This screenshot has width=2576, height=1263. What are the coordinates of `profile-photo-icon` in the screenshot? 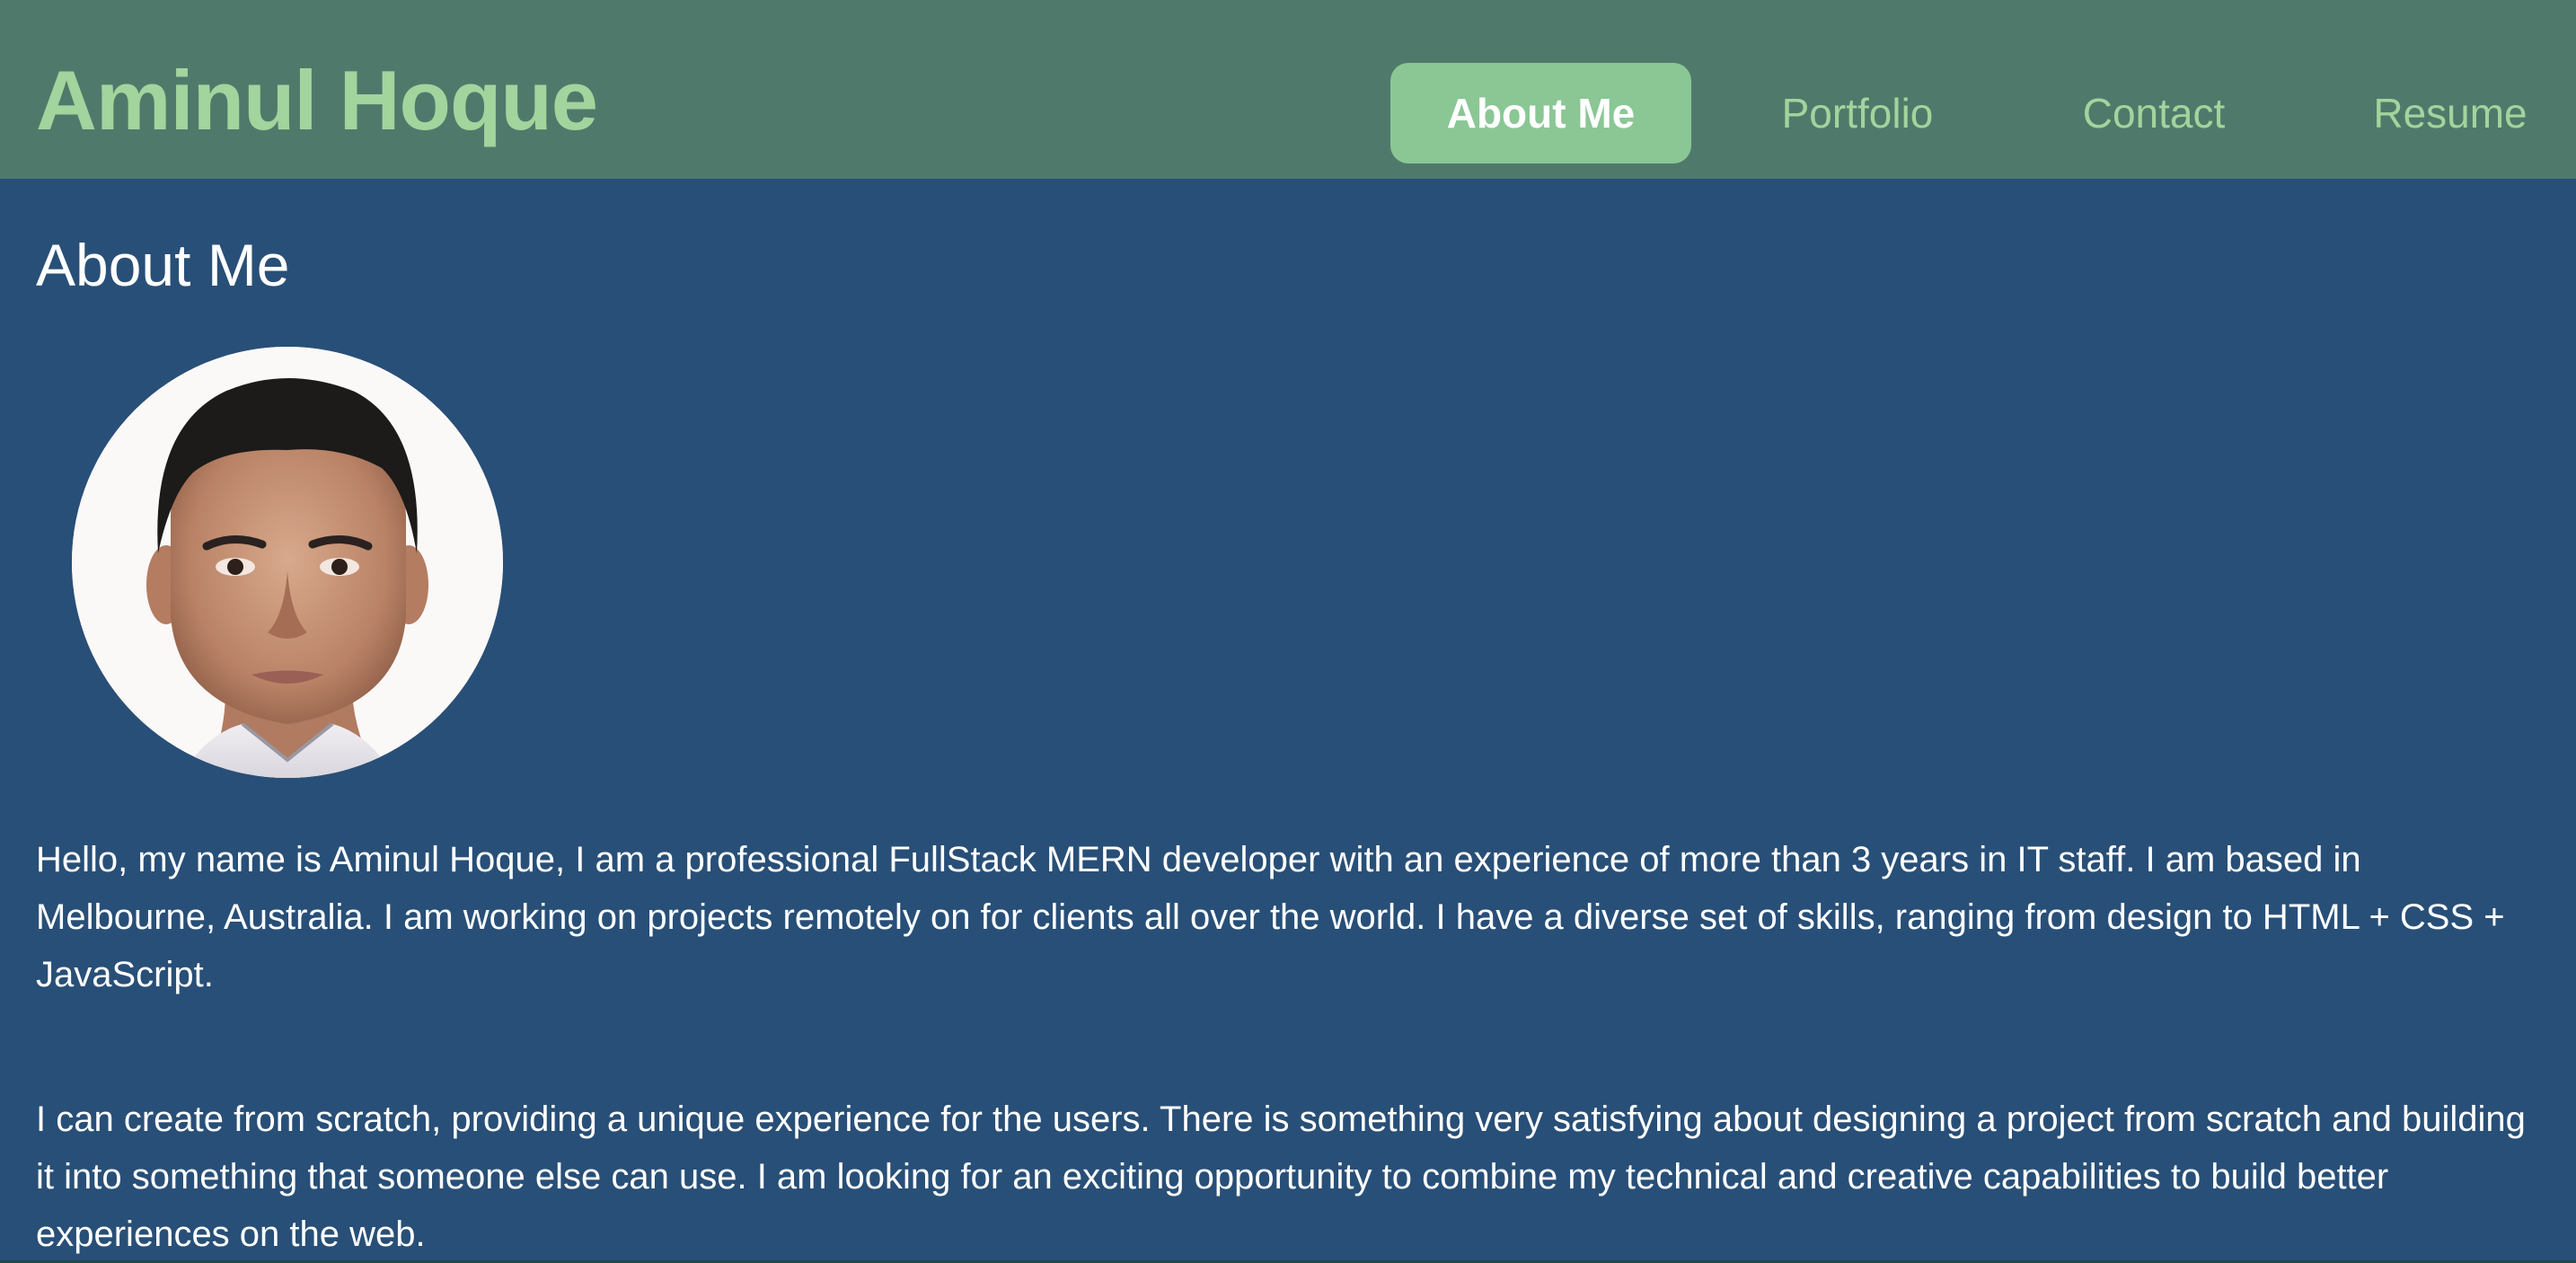 It's located at (287, 562).